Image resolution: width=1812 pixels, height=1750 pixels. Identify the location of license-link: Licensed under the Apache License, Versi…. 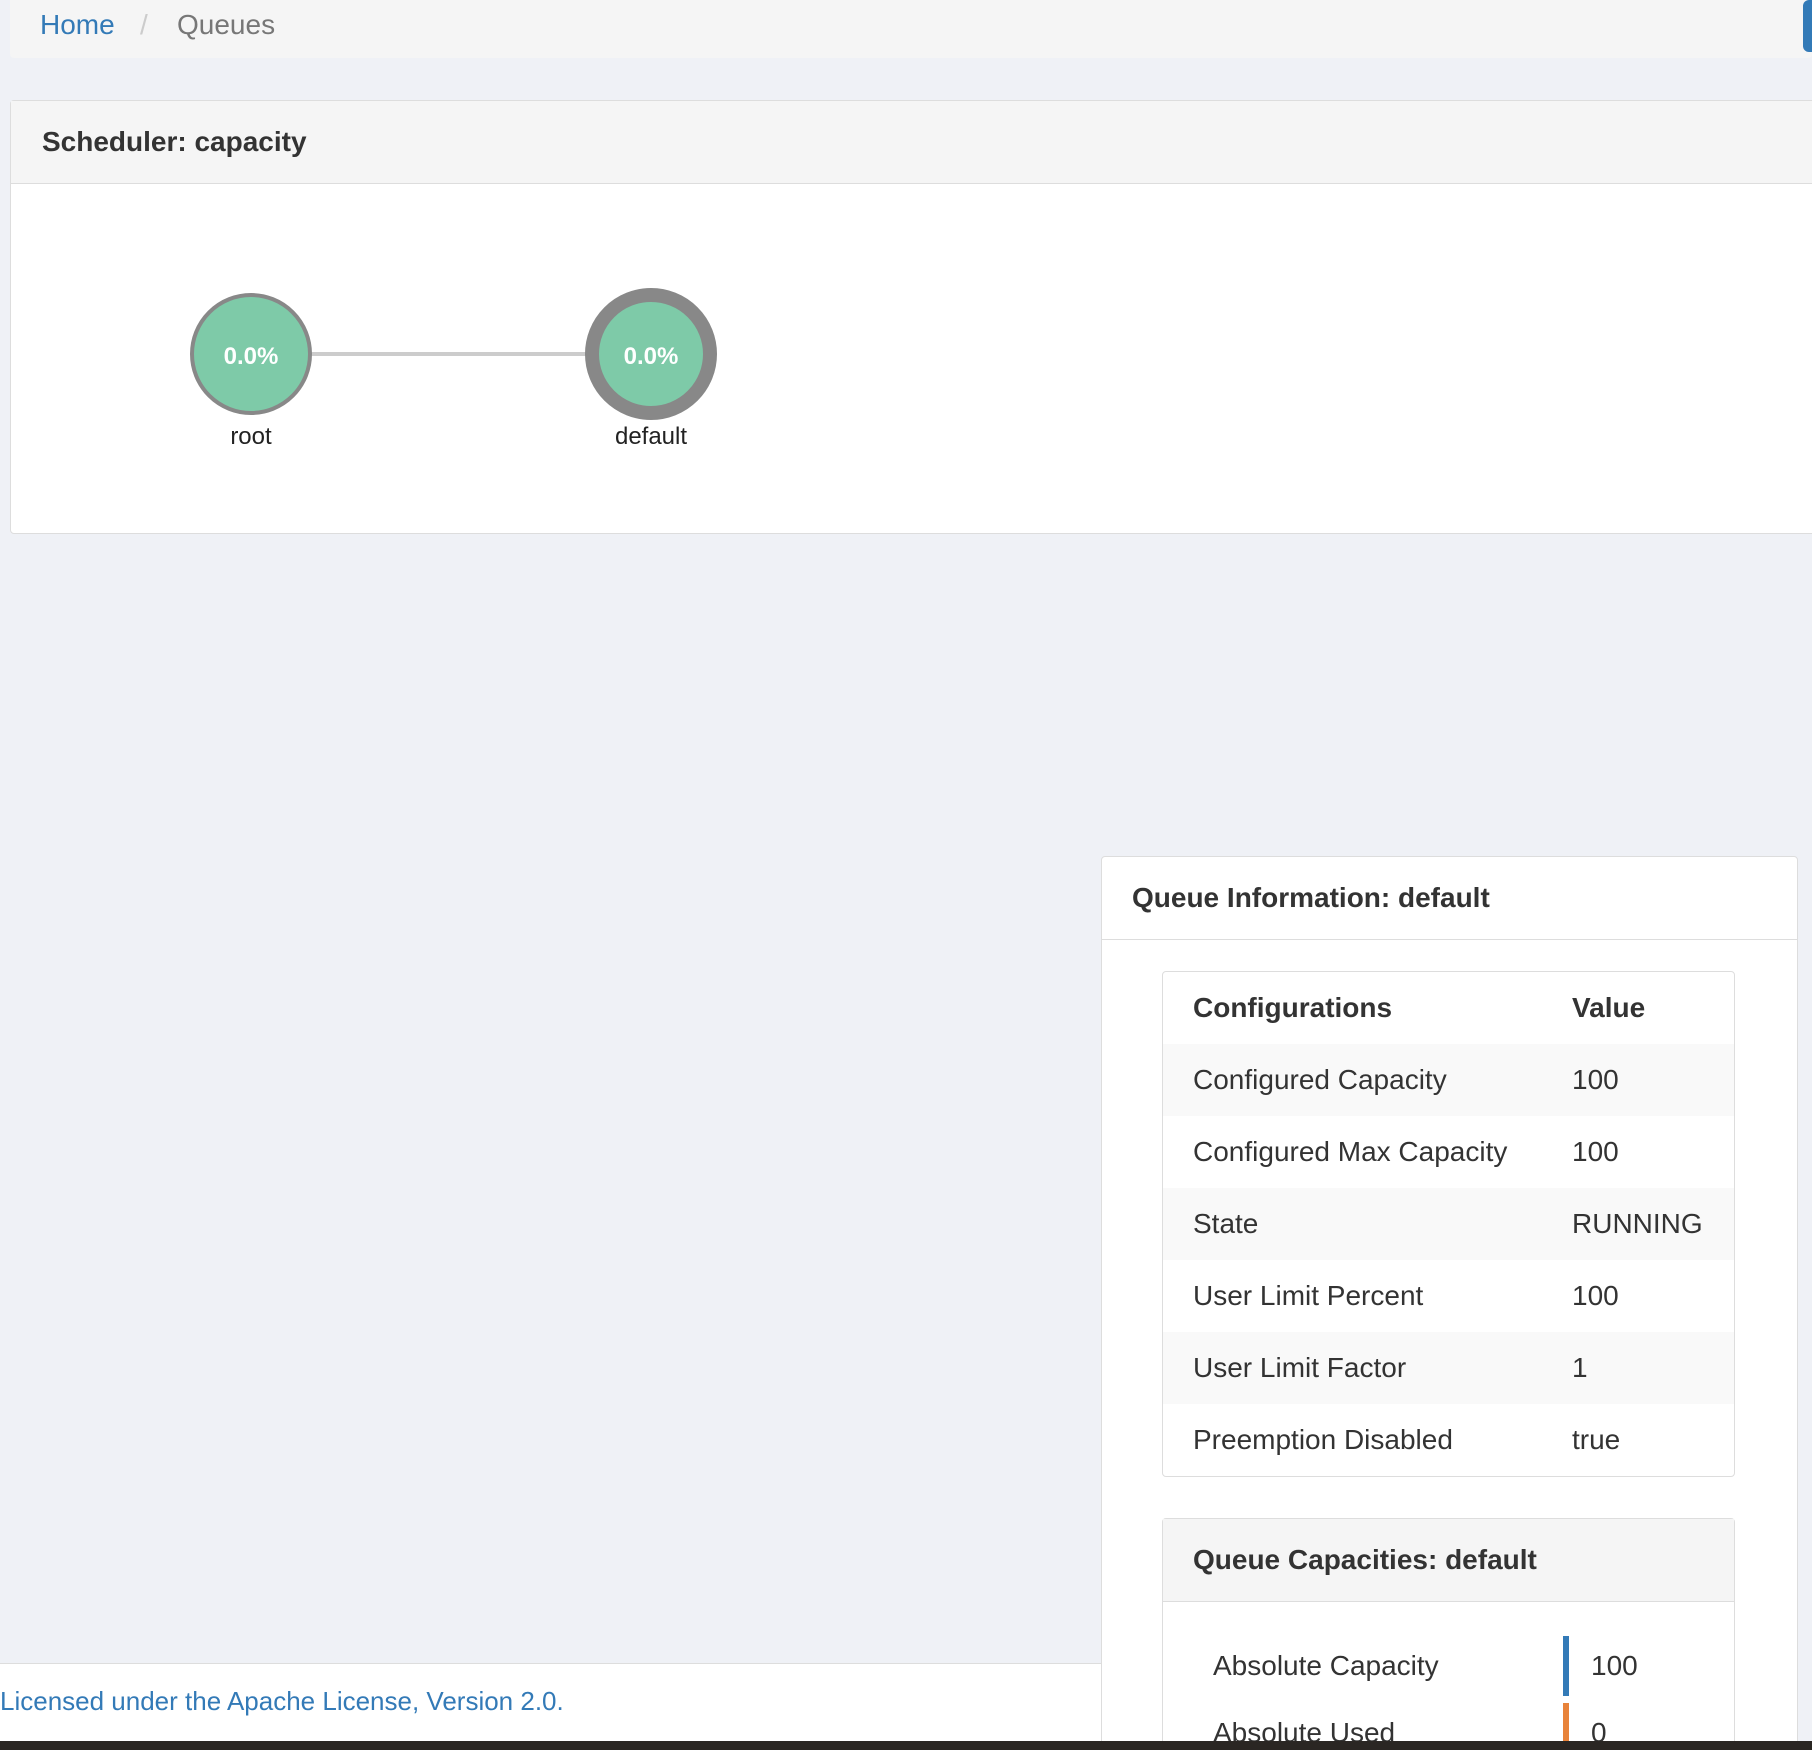
(282, 1701).